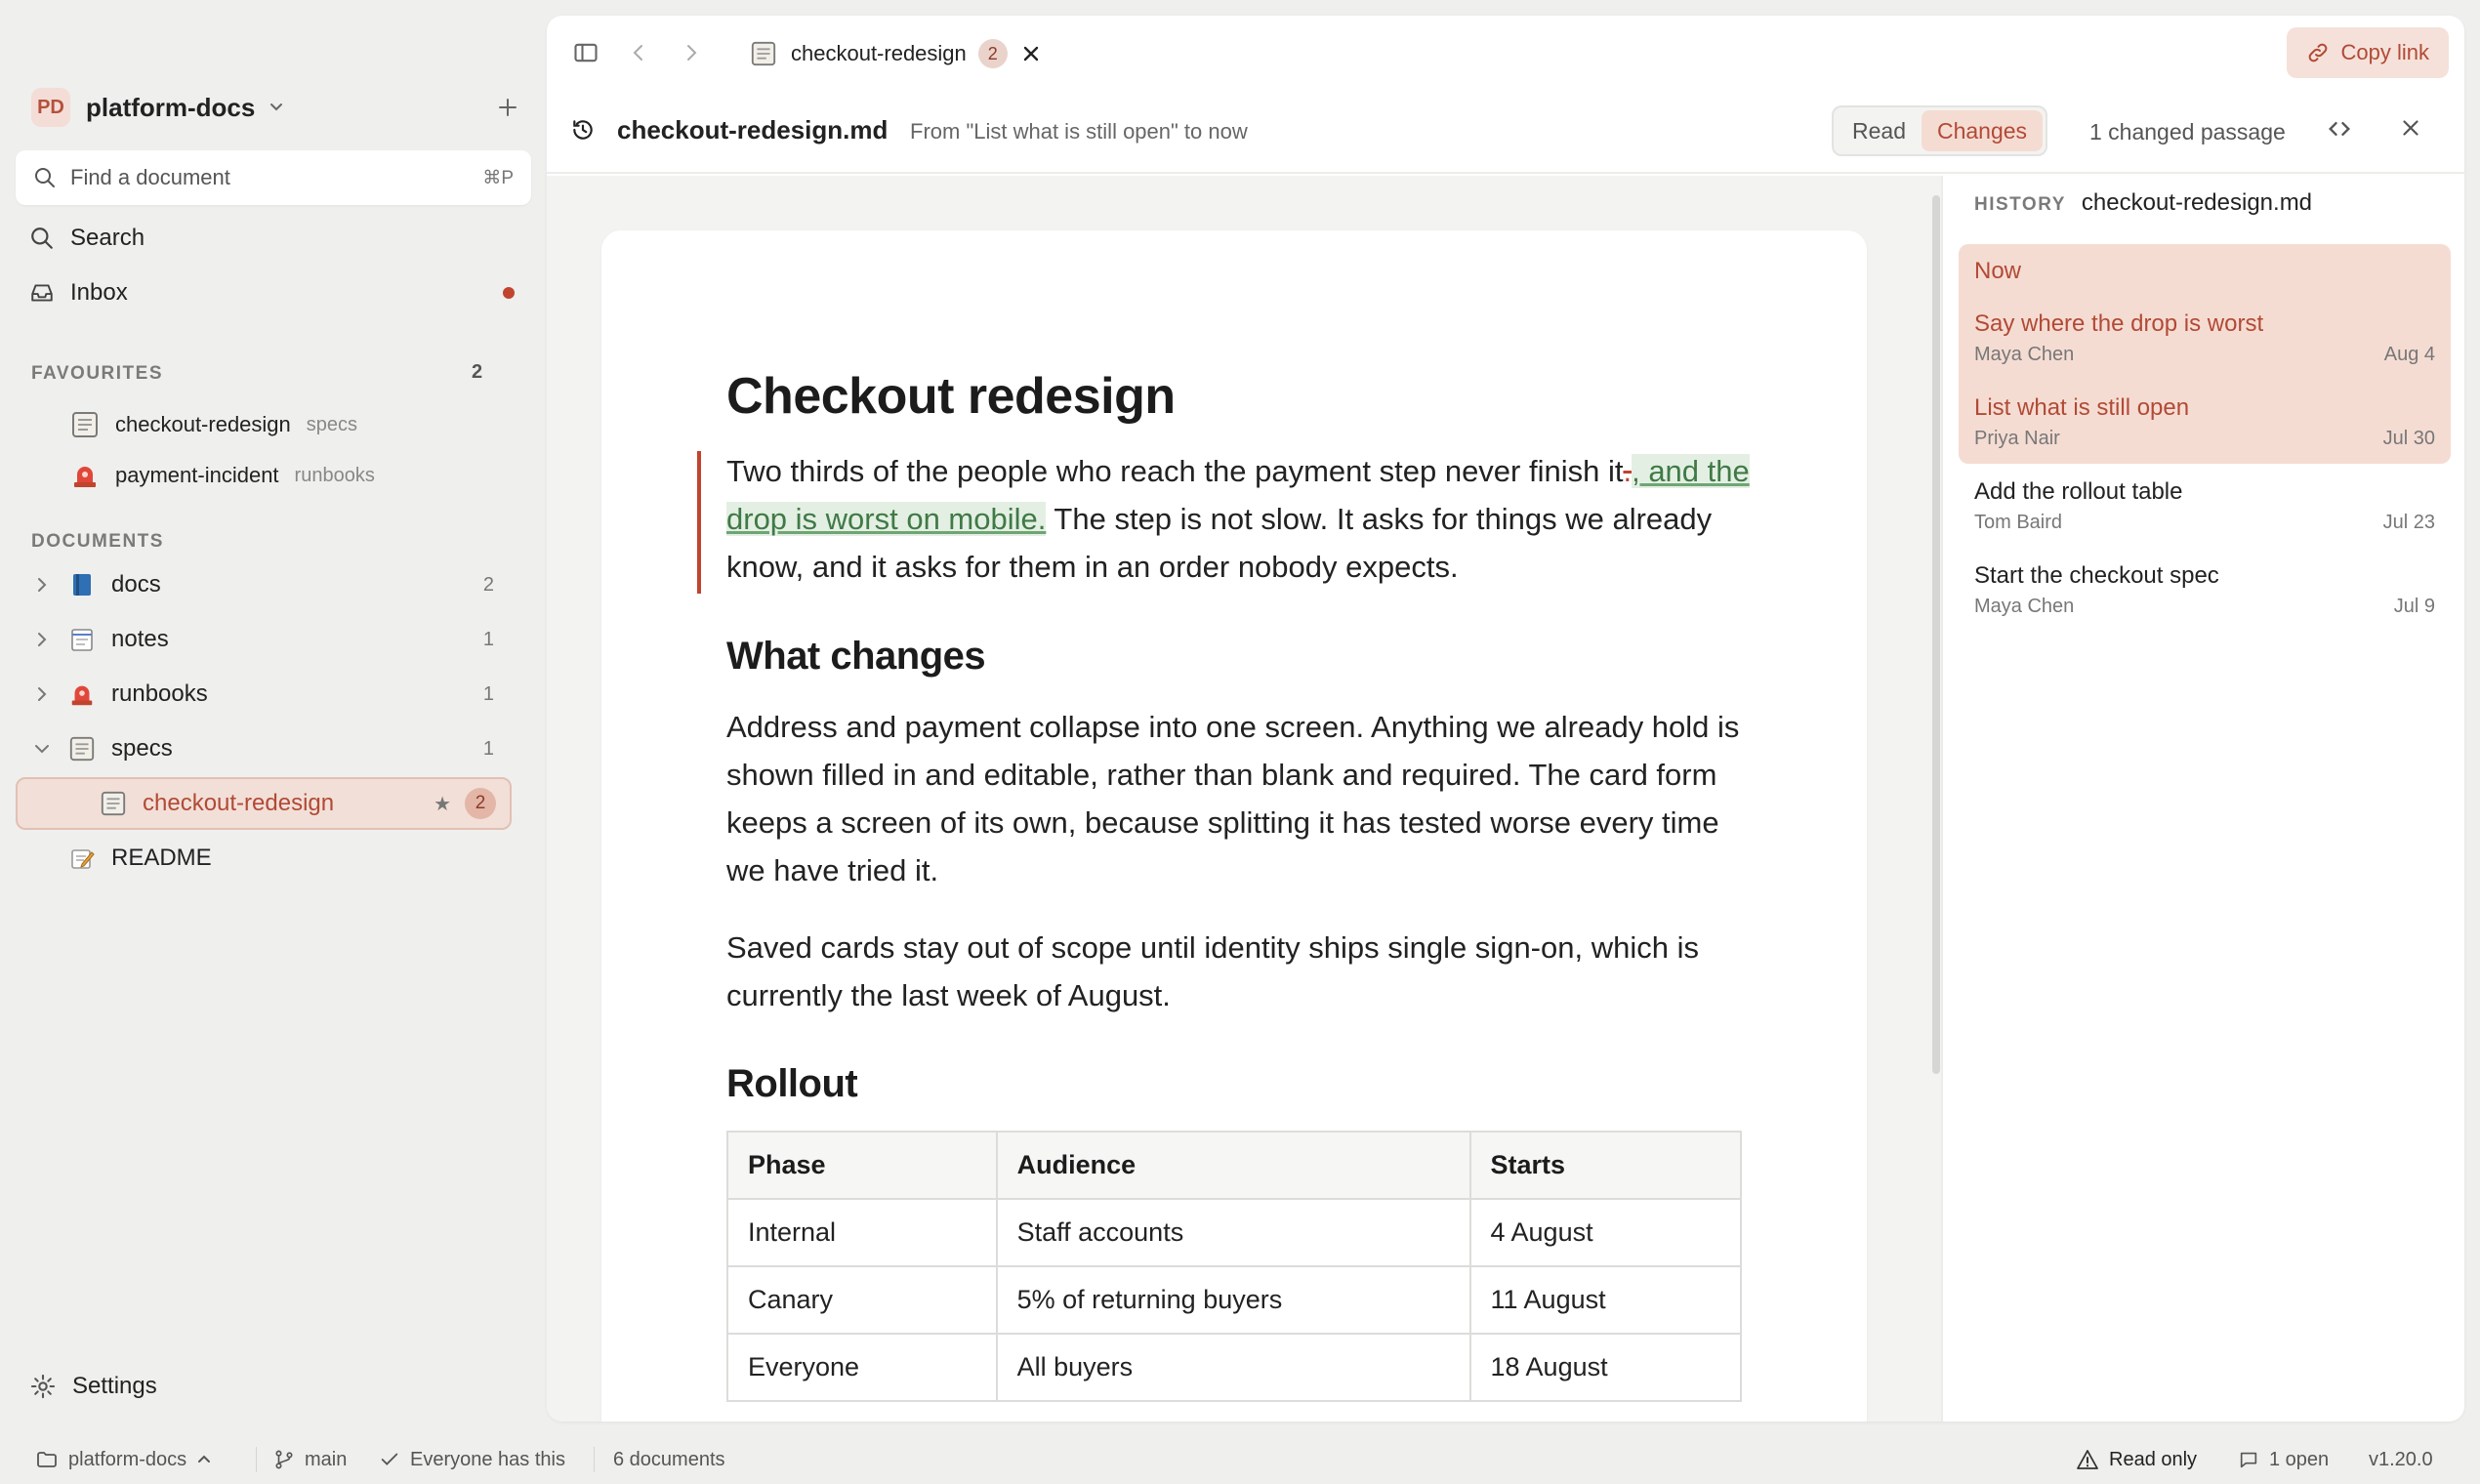 The image size is (2480, 1484). What do you see at coordinates (1998, 271) in the screenshot?
I see `history-now: Now` at bounding box center [1998, 271].